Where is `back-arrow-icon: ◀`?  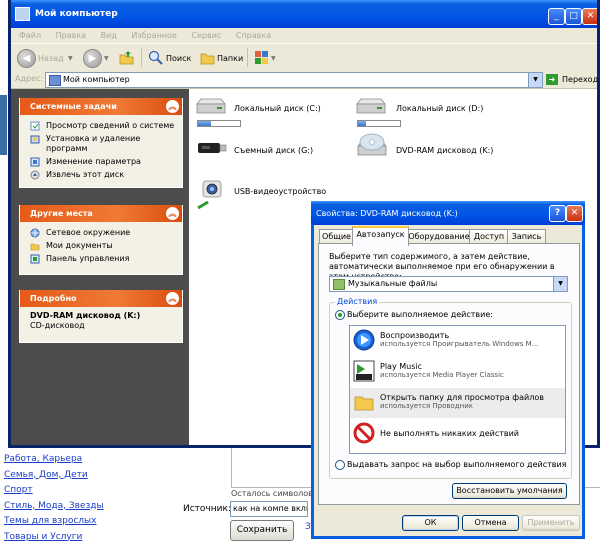 back-arrow-icon: ◀ is located at coordinates (26, 58).